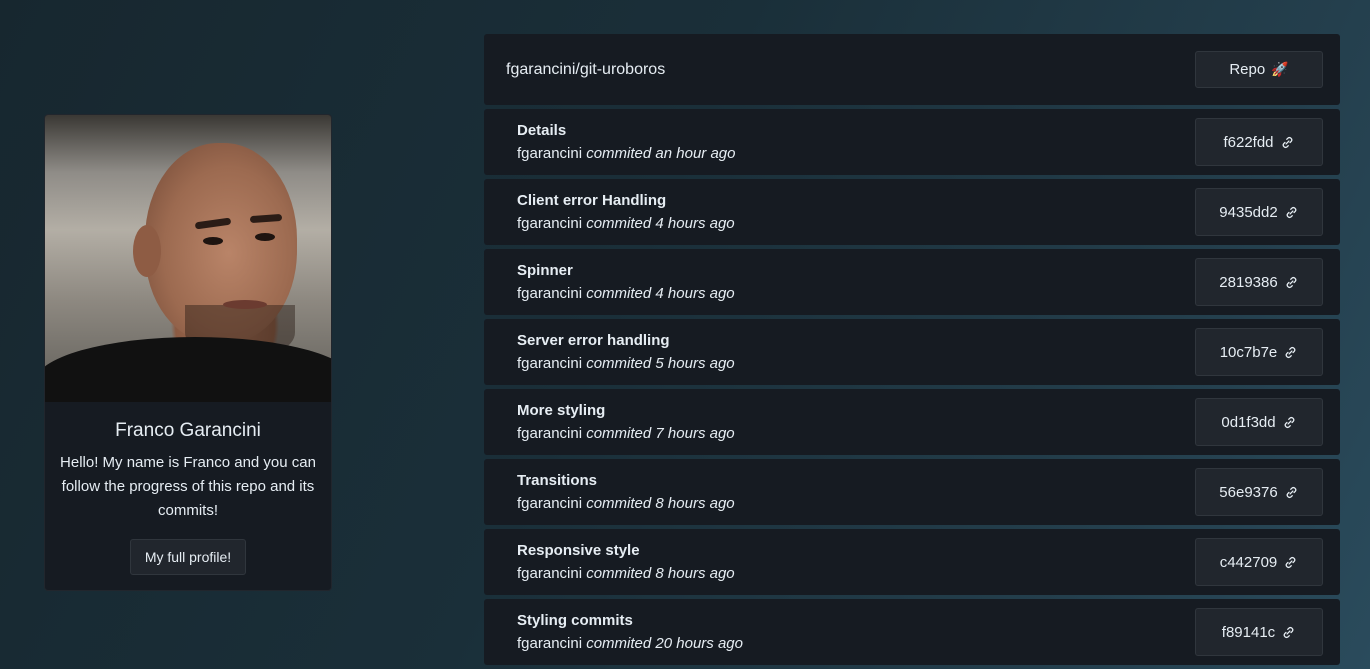 The image size is (1370, 669). I want to click on repo-button-label: Repo, so click(1247, 69).